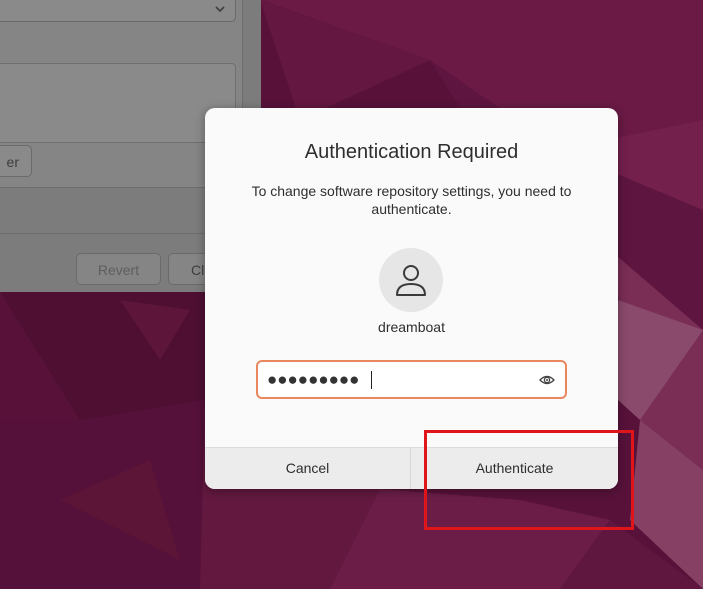  I want to click on background-partial-button: er, so click(16, 161).